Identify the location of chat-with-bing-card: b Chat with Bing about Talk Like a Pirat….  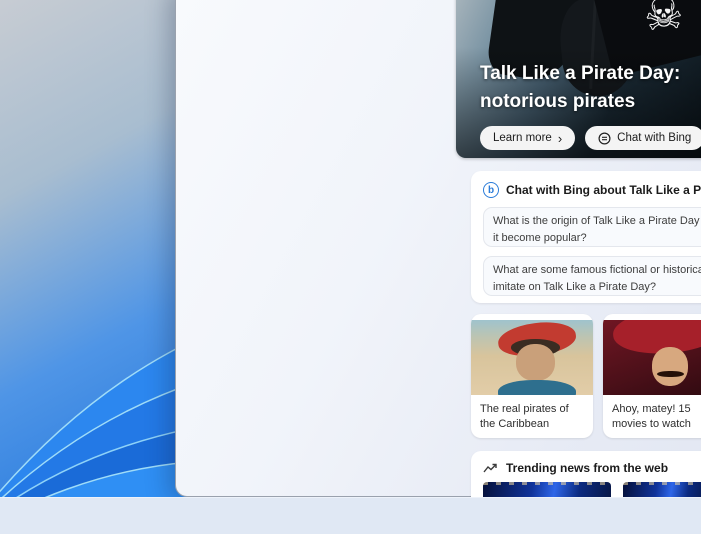
(586, 237).